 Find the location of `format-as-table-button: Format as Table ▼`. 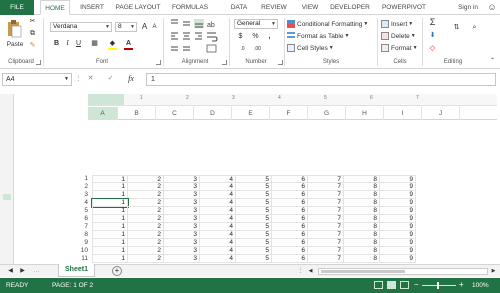

format-as-table-button: Format as Table ▼ is located at coordinates (318, 36).